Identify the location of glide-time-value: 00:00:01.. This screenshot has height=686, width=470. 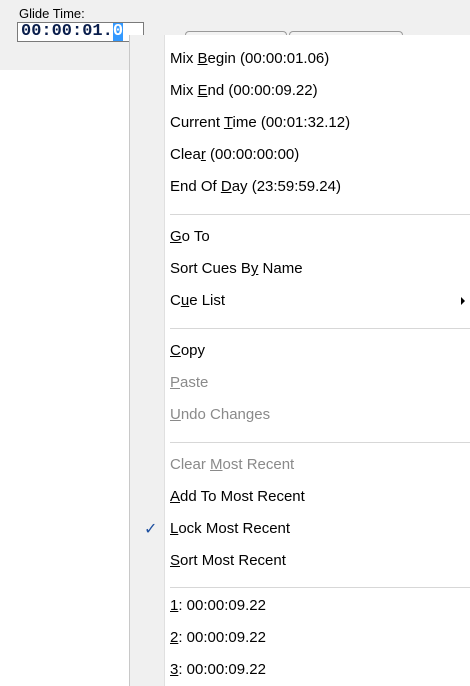
(67, 31).